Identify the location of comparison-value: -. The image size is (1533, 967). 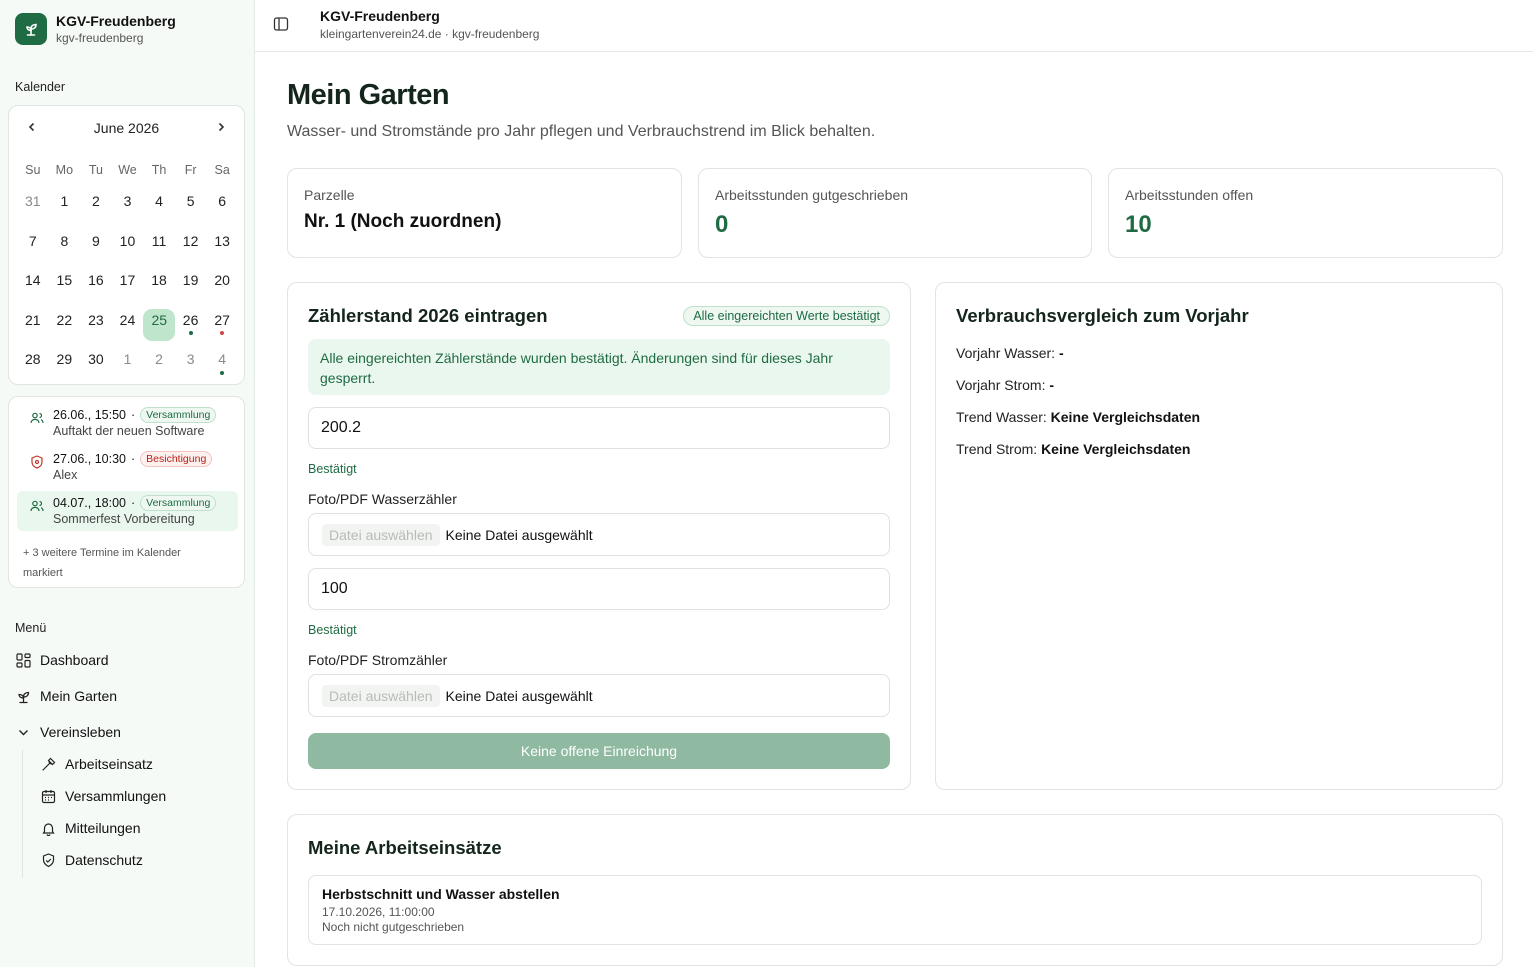
(1052, 385).